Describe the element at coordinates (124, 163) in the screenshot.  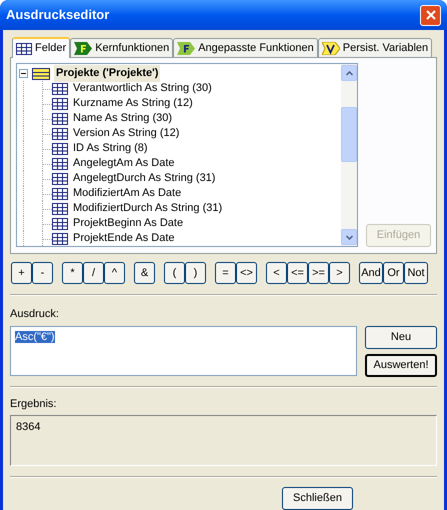
I see `tree-item: AngelegtAm As Date` at that location.